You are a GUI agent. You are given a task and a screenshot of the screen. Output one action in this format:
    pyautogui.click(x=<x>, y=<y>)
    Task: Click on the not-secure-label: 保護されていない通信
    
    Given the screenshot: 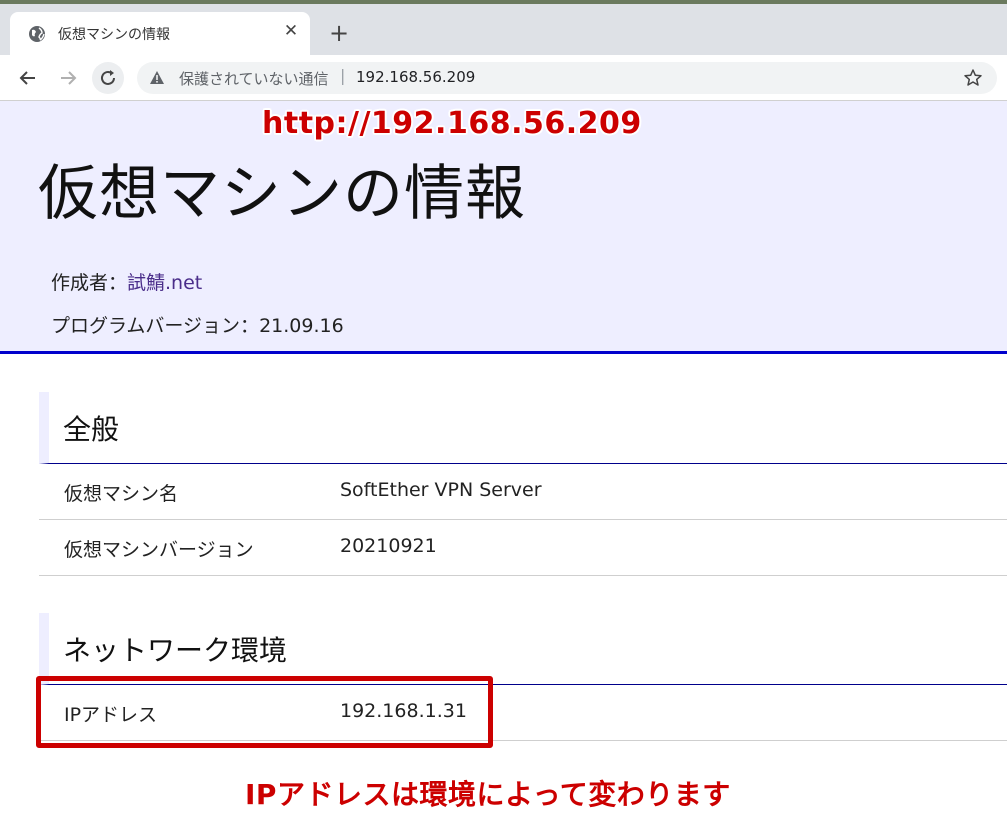 What is the action you would take?
    pyautogui.click(x=254, y=78)
    